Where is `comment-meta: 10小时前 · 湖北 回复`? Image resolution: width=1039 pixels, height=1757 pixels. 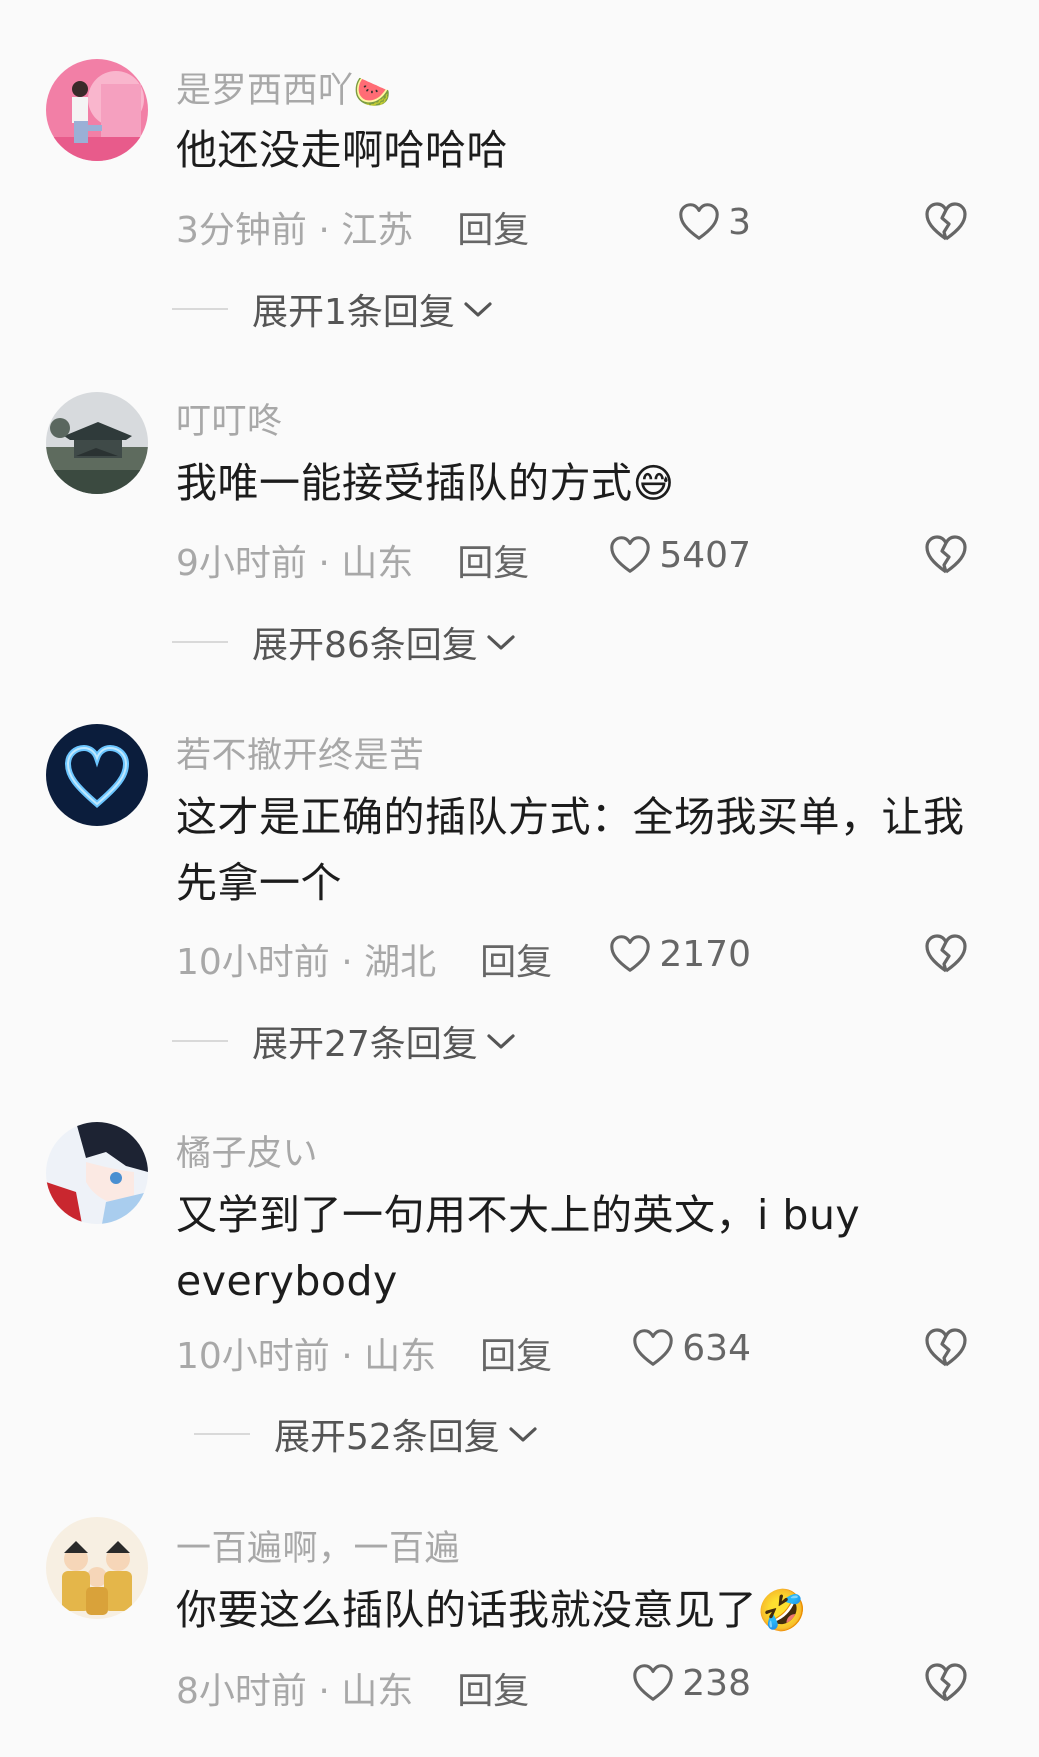
comment-meta: 10小时前 · 湖北 回复 is located at coordinates (364, 962).